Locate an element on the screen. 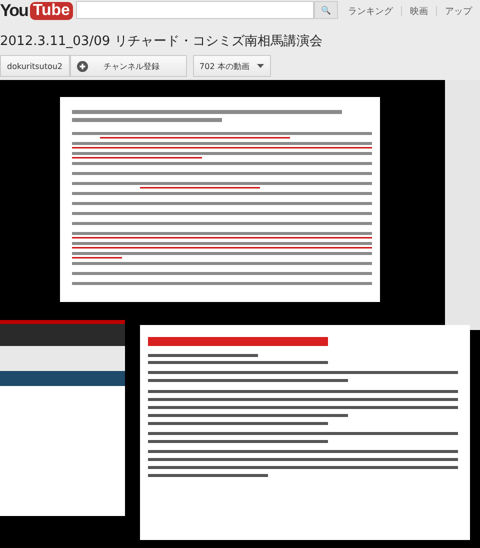  nav-link: ランキング is located at coordinates (370, 11).